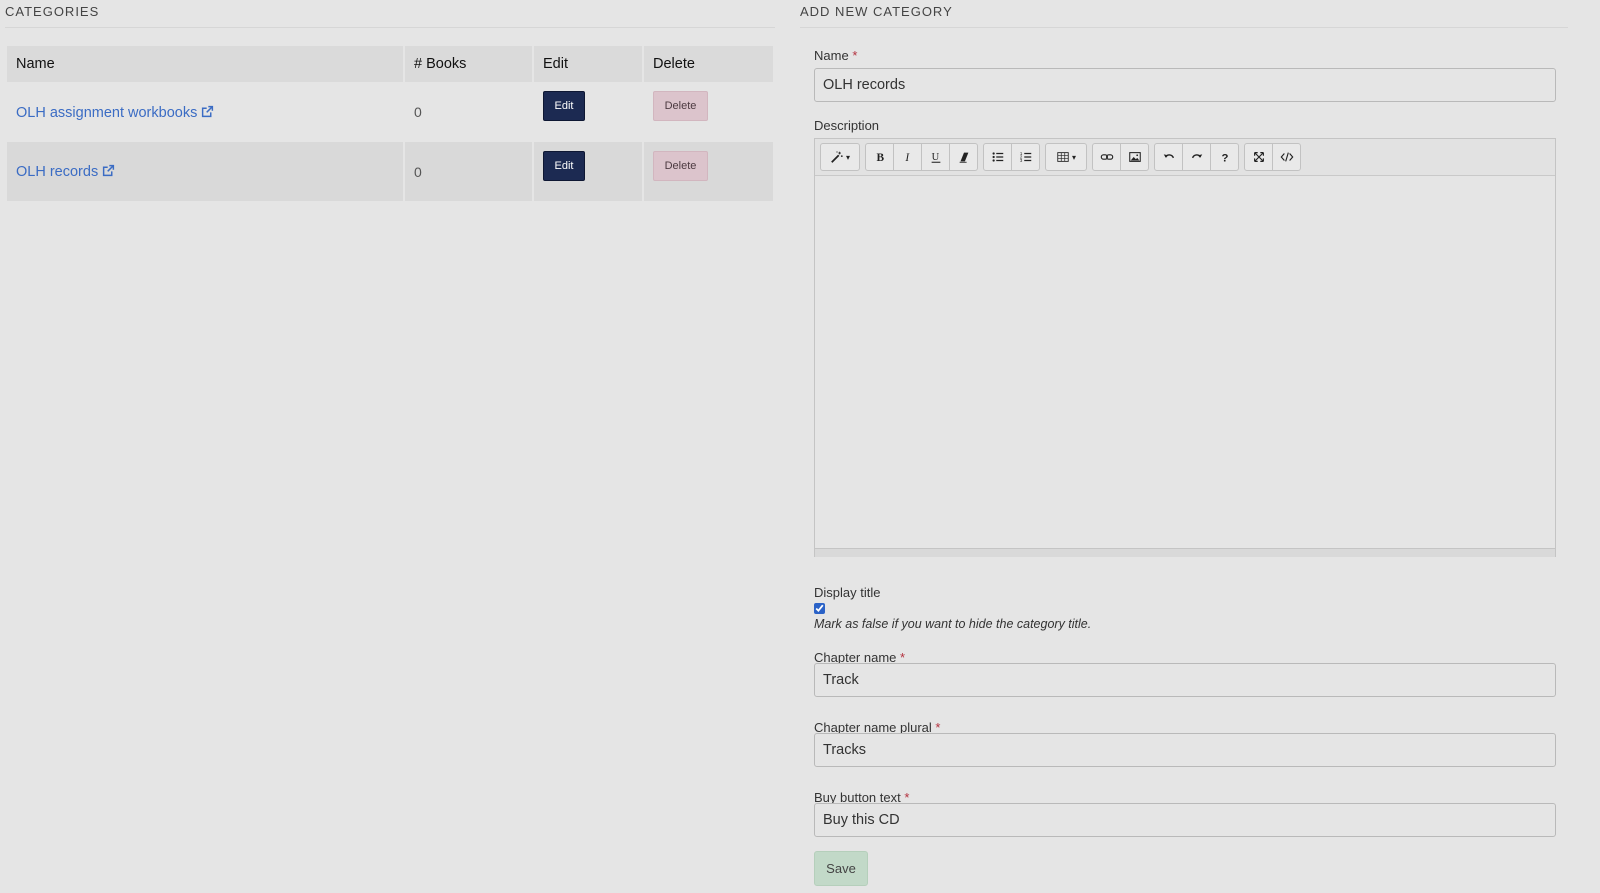 This screenshot has width=1600, height=893. What do you see at coordinates (841, 868) in the screenshot?
I see `save-button: Save` at bounding box center [841, 868].